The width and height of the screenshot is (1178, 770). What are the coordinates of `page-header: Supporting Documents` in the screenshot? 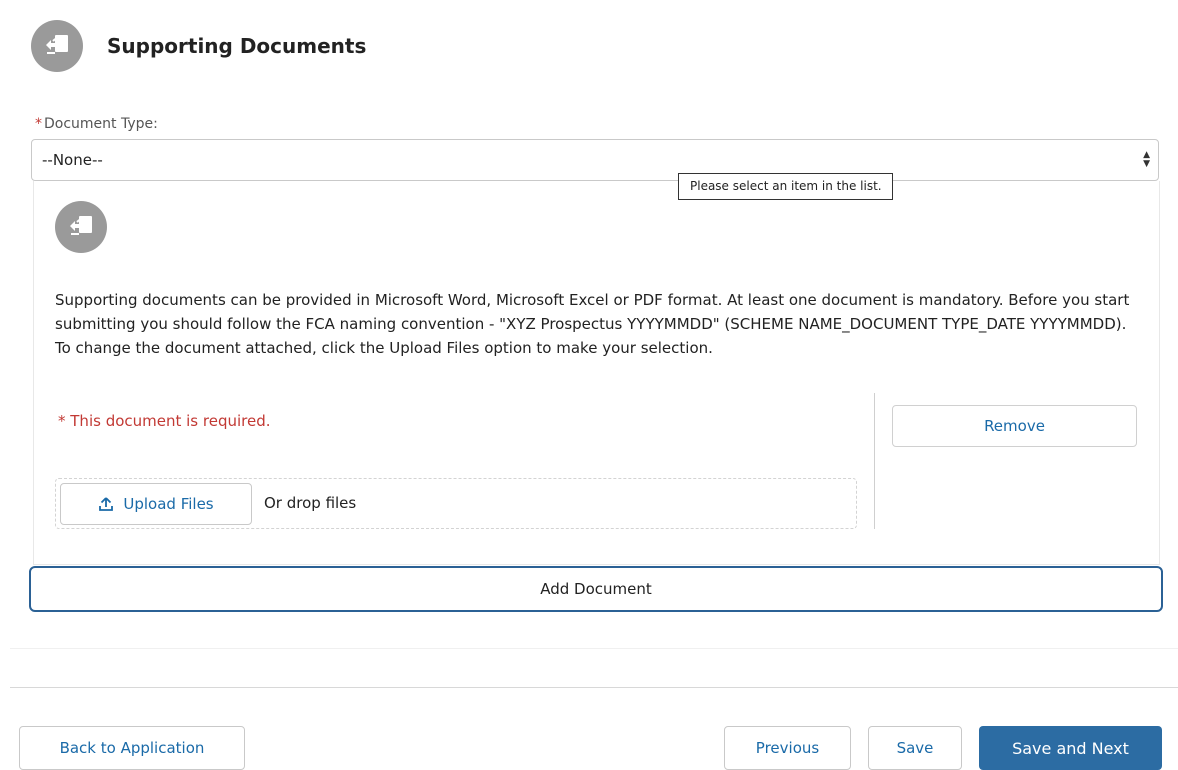 It's located at (198, 46).